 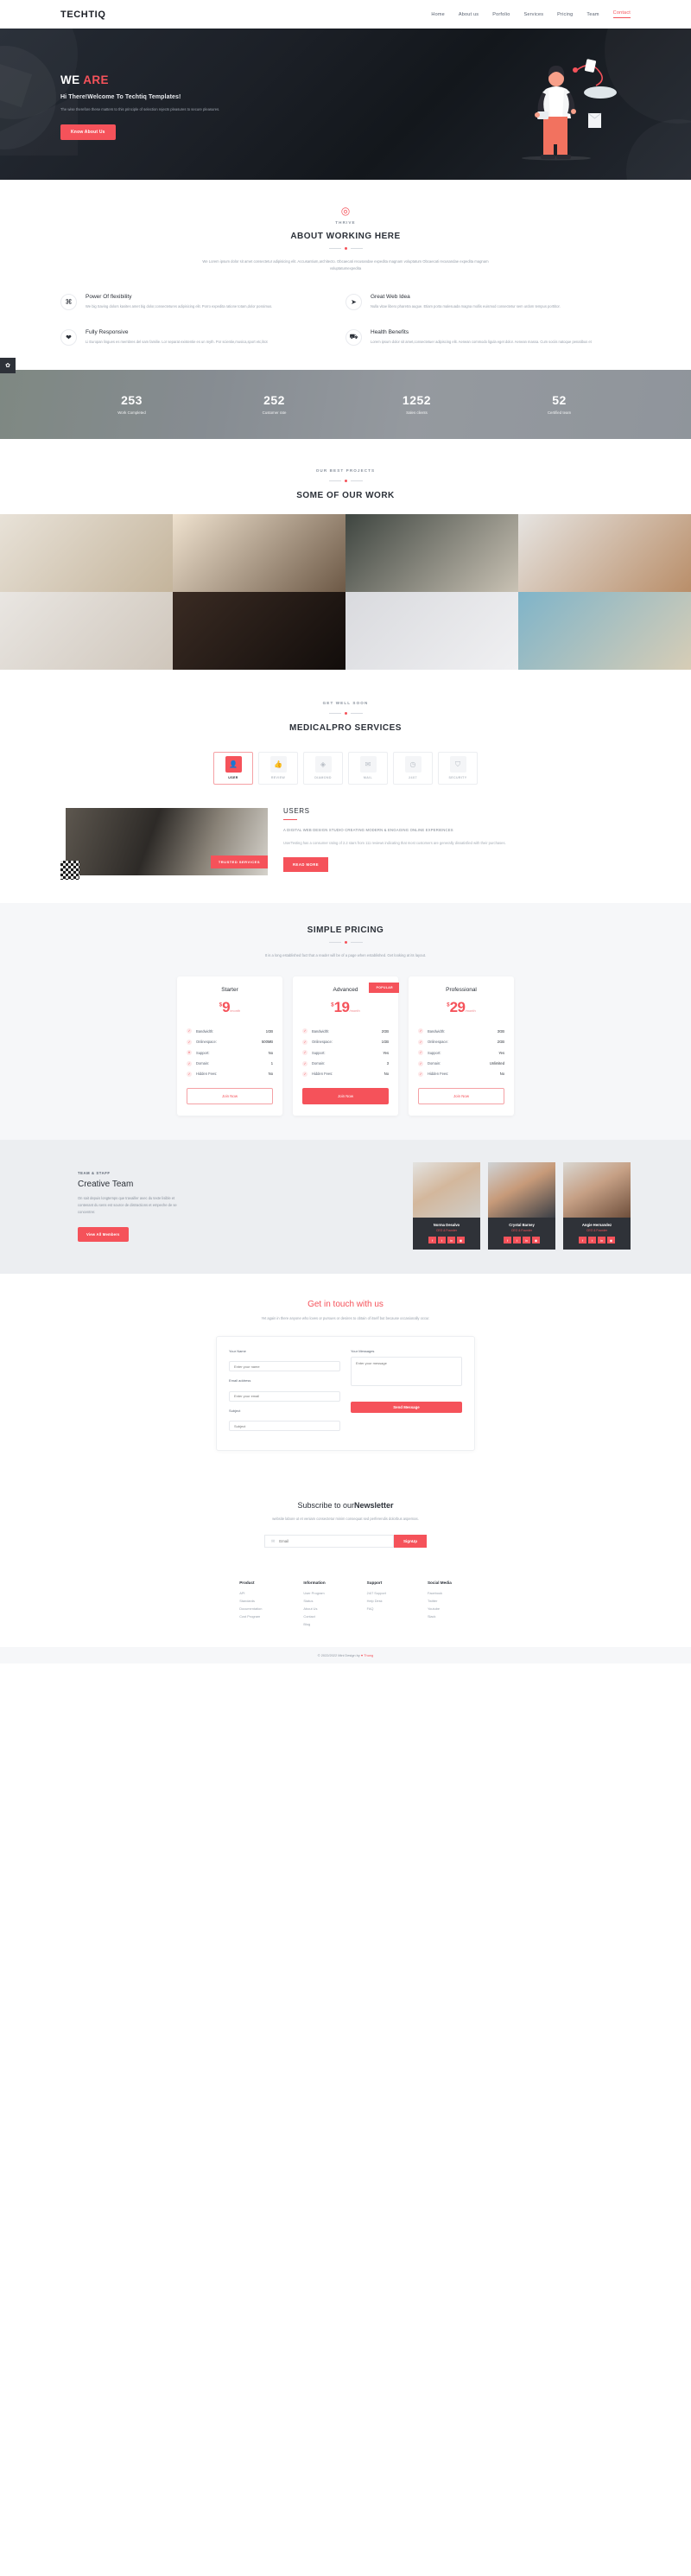 I want to click on email-input, so click(x=284, y=1396).